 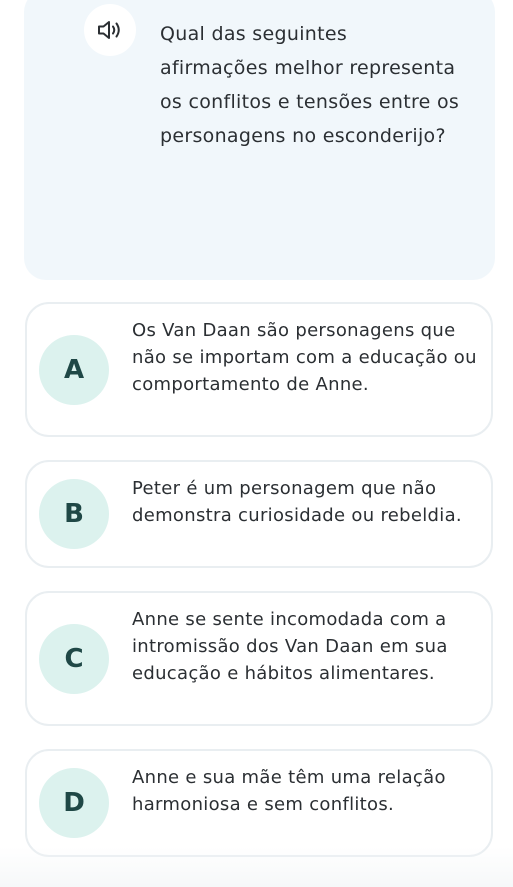 What do you see at coordinates (74, 659) in the screenshot?
I see `option-letter-badge: C` at bounding box center [74, 659].